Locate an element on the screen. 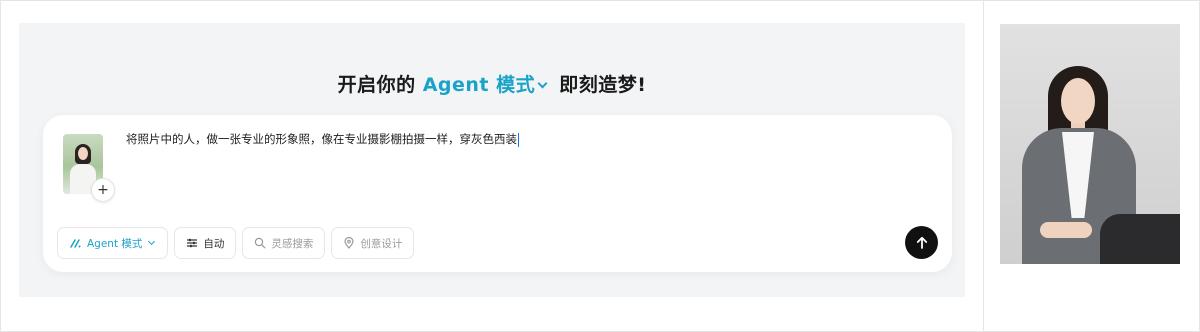 This screenshot has height=332, width=1200. send-button is located at coordinates (921, 242).